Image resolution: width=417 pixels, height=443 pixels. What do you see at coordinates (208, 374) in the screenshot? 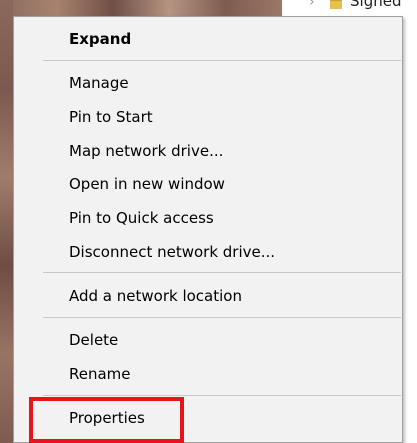
I see `menu-item-rename: Rename` at bounding box center [208, 374].